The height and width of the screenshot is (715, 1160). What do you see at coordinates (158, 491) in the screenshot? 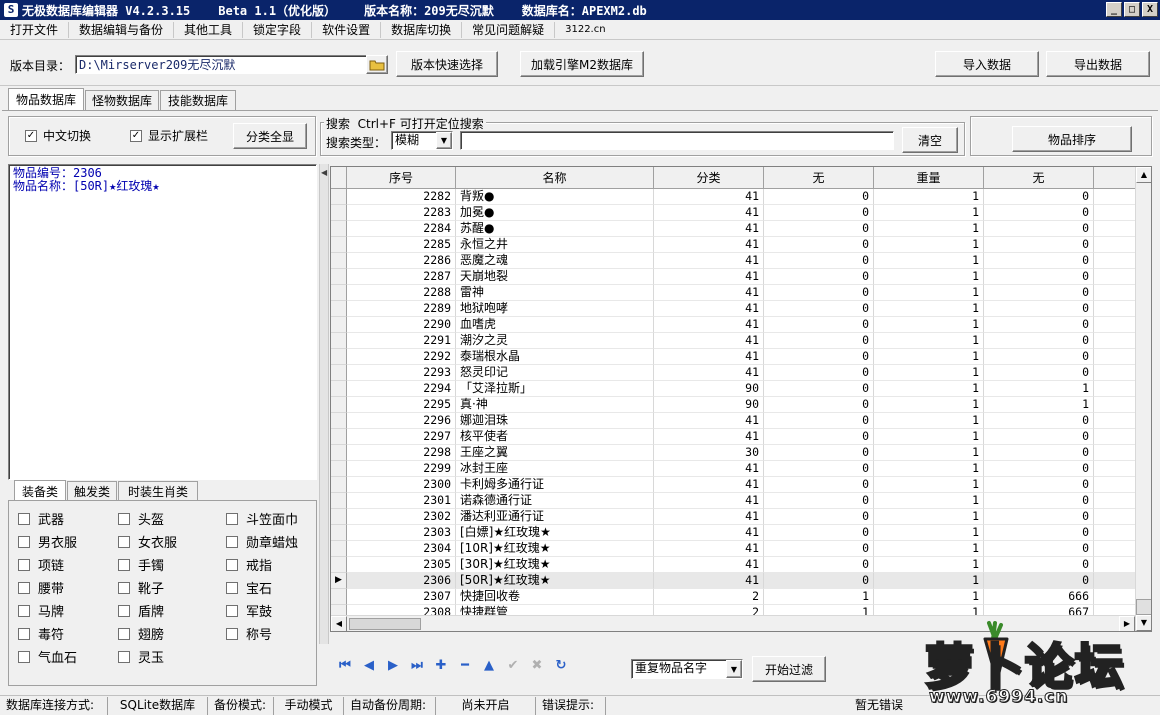
I see `tab-fashion-zodiac: 时装生肖类` at bounding box center [158, 491].